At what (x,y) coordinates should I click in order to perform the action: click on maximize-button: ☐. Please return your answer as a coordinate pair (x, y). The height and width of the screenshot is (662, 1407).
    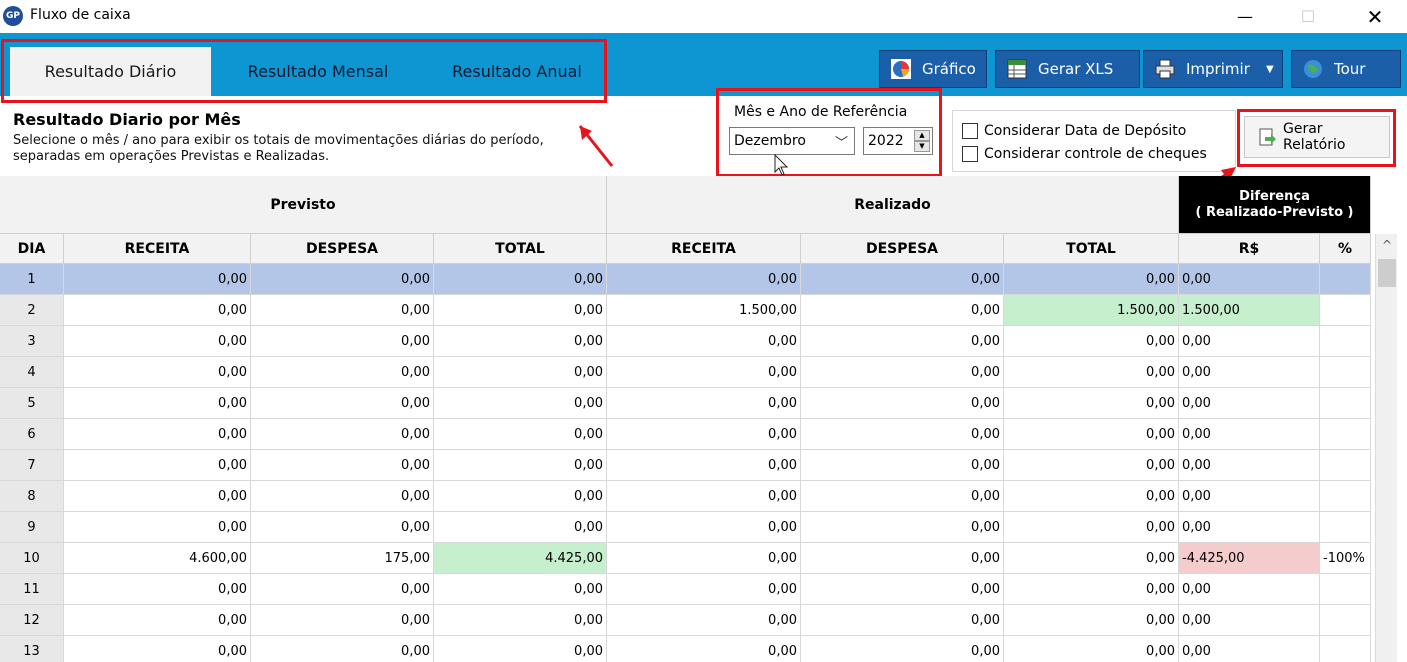
    Looking at the image, I should click on (1308, 16).